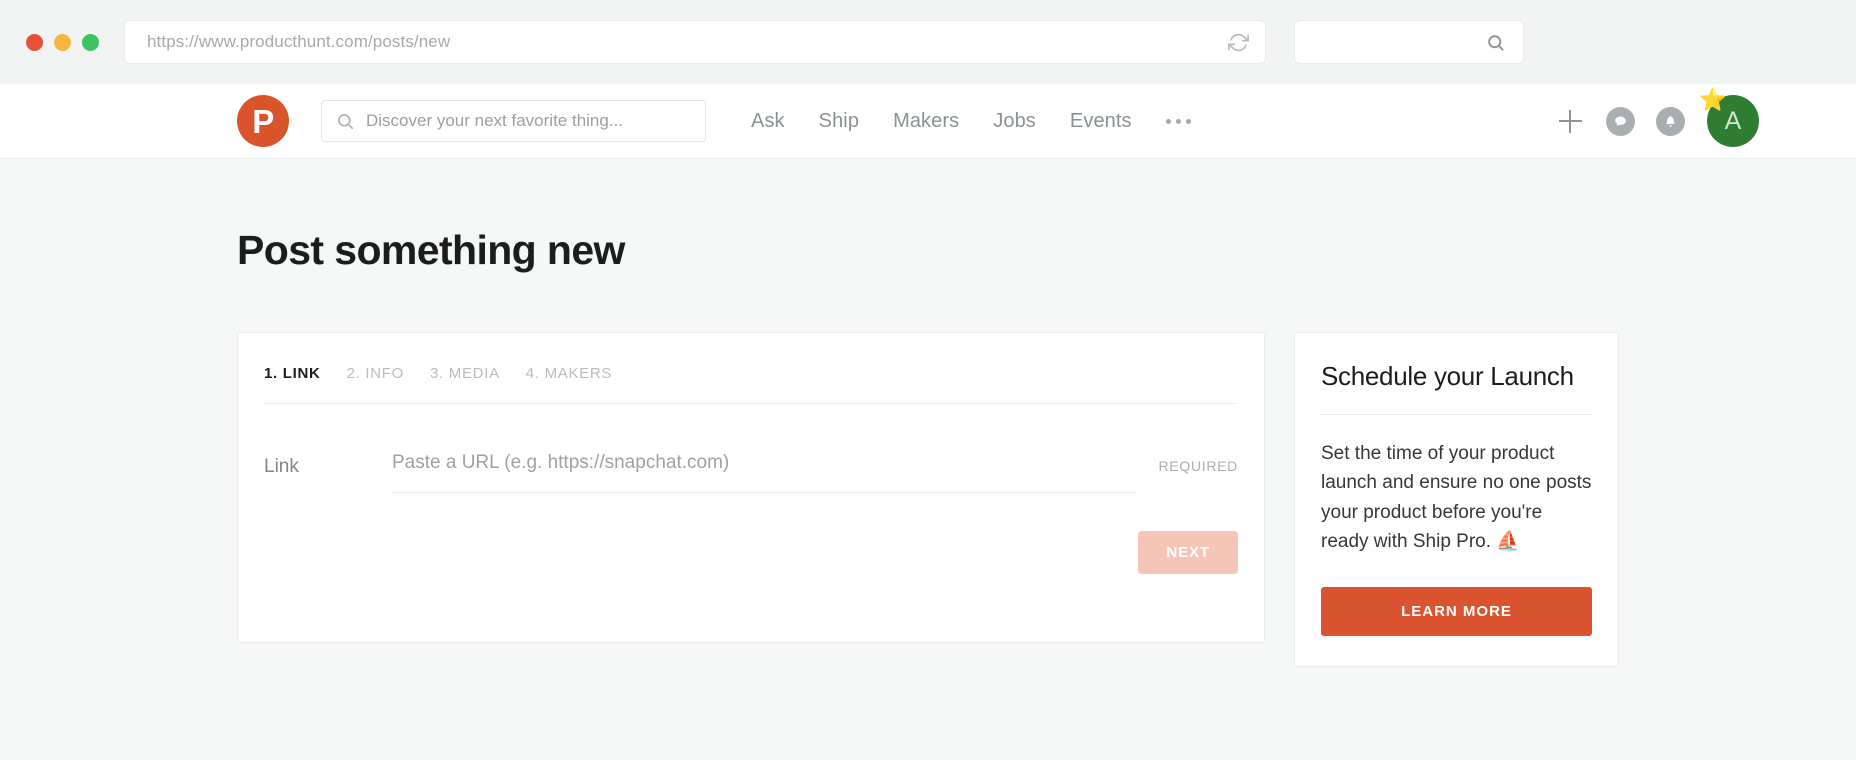 This screenshot has width=1856, height=760. I want to click on nav-link-events: Events, so click(1101, 121).